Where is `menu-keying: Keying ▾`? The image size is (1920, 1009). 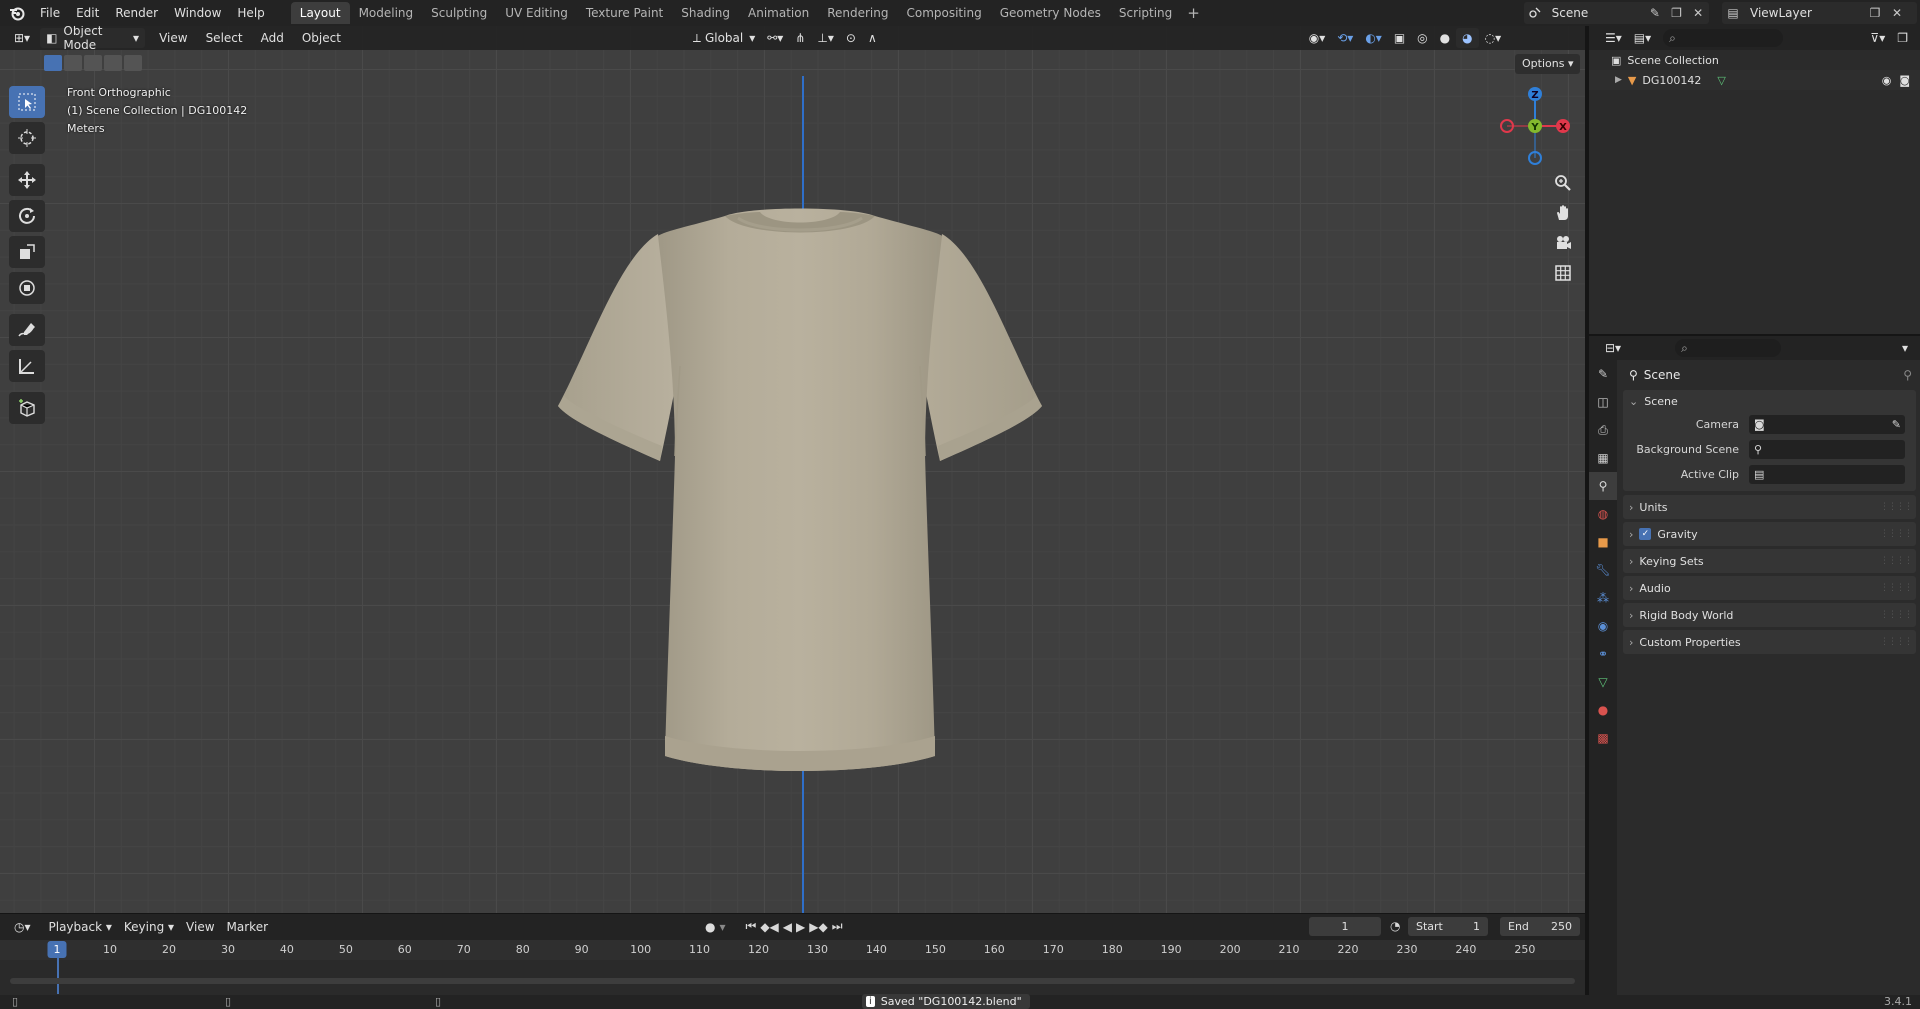
menu-keying: Keying ▾ is located at coordinates (149, 927).